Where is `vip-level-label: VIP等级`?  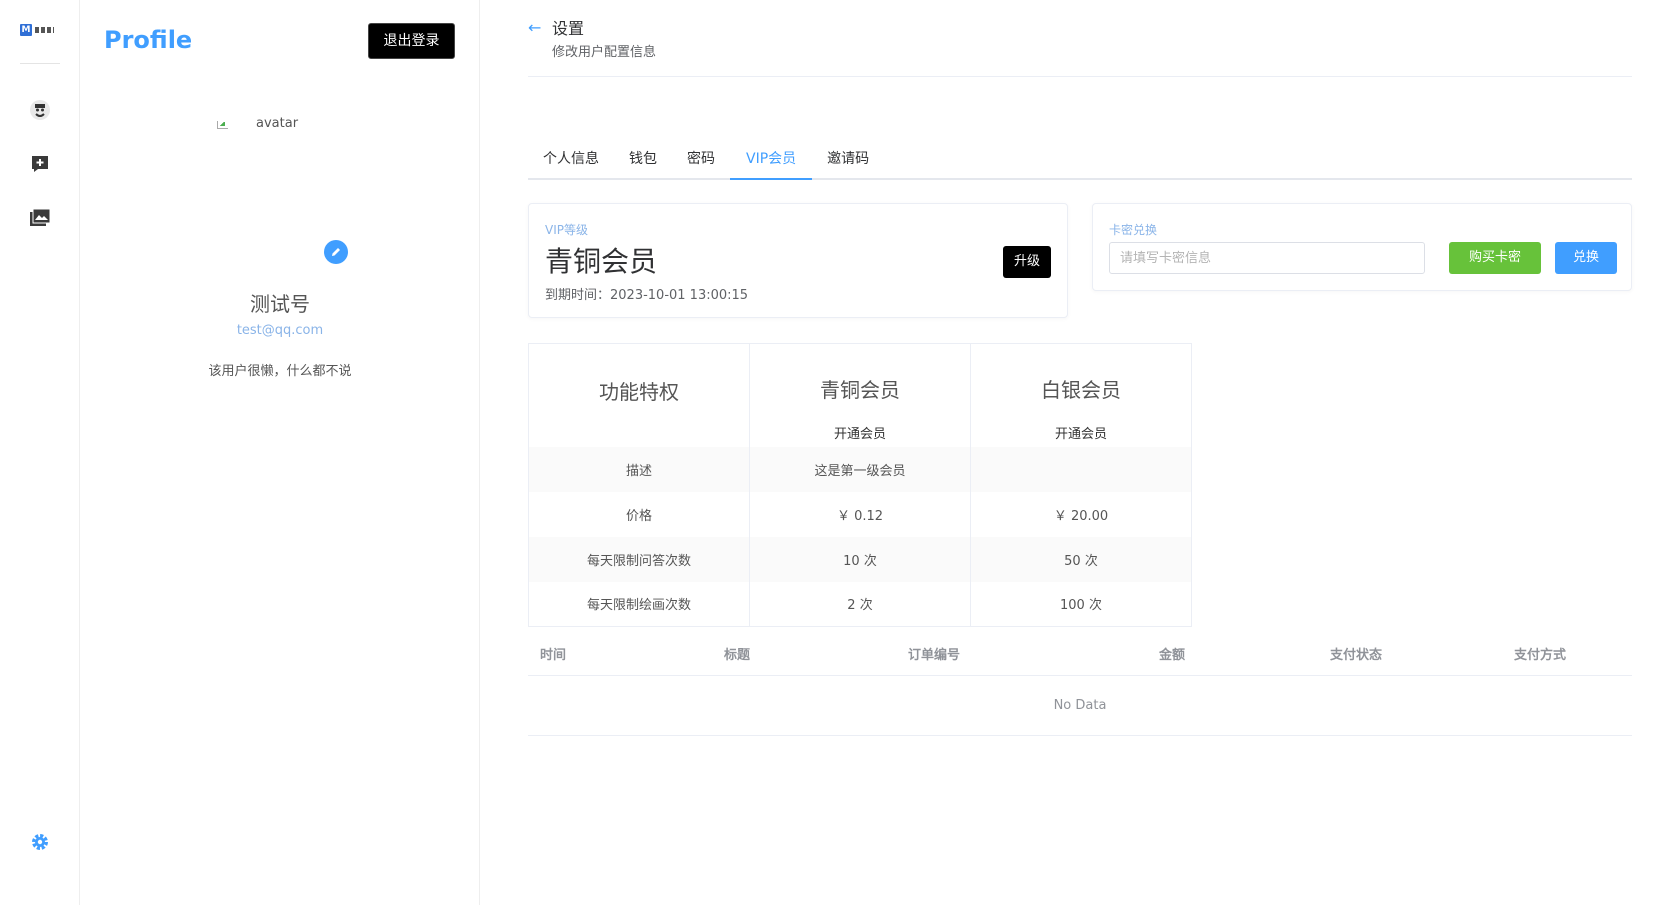
vip-level-label: VIP等级 is located at coordinates (566, 230).